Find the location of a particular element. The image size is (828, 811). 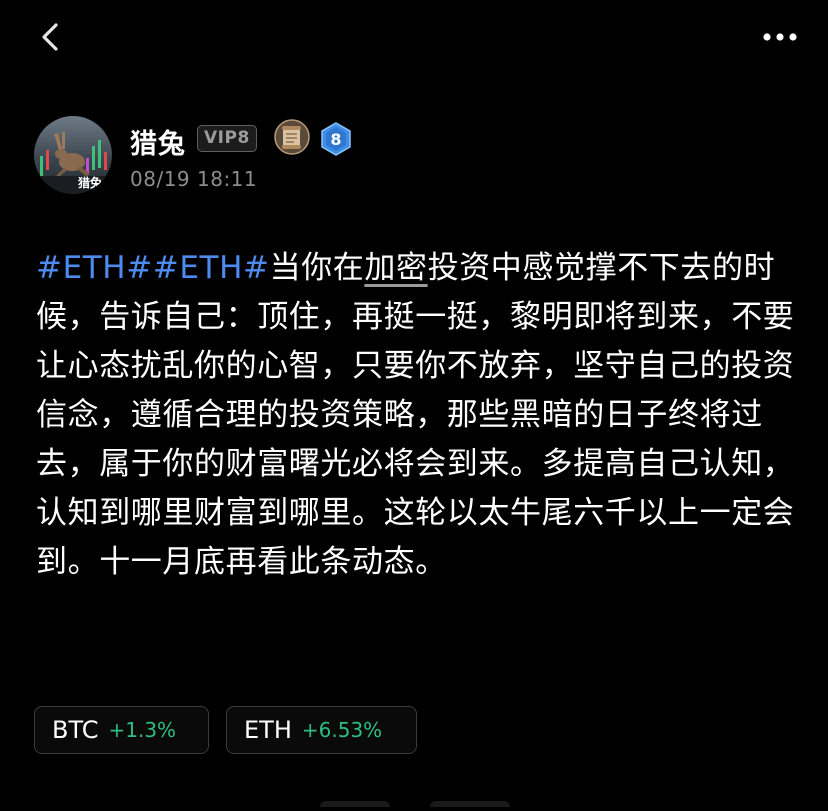

post-timestamp: 08/19 18:11 is located at coordinates (194, 179).